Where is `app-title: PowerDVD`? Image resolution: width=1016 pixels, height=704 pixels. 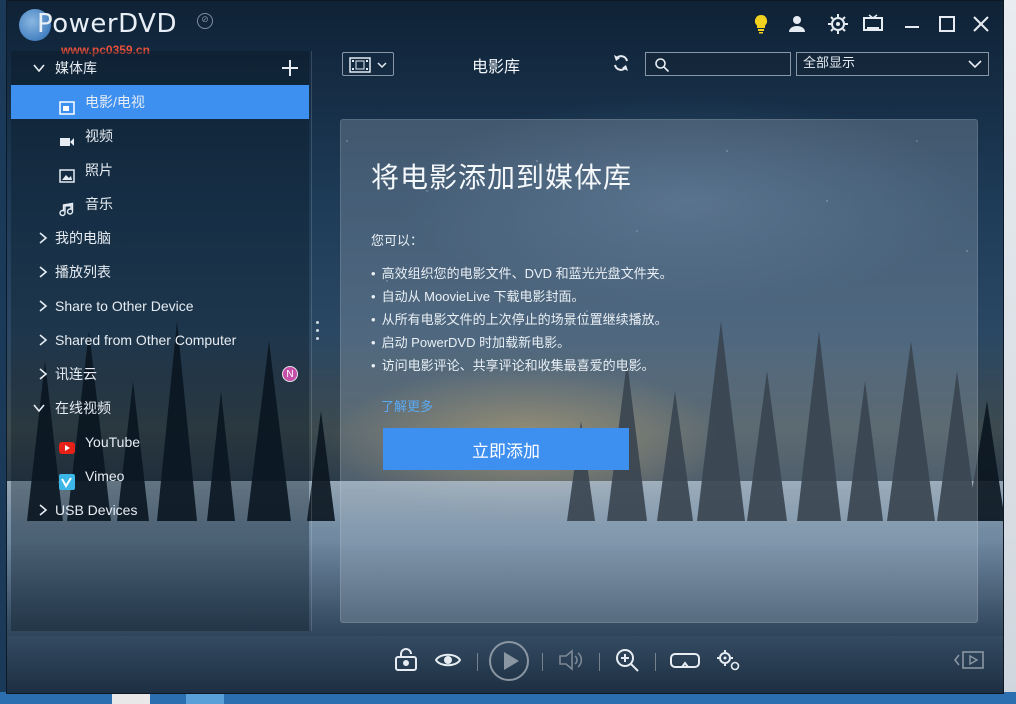
app-title: PowerDVD is located at coordinates (107, 24).